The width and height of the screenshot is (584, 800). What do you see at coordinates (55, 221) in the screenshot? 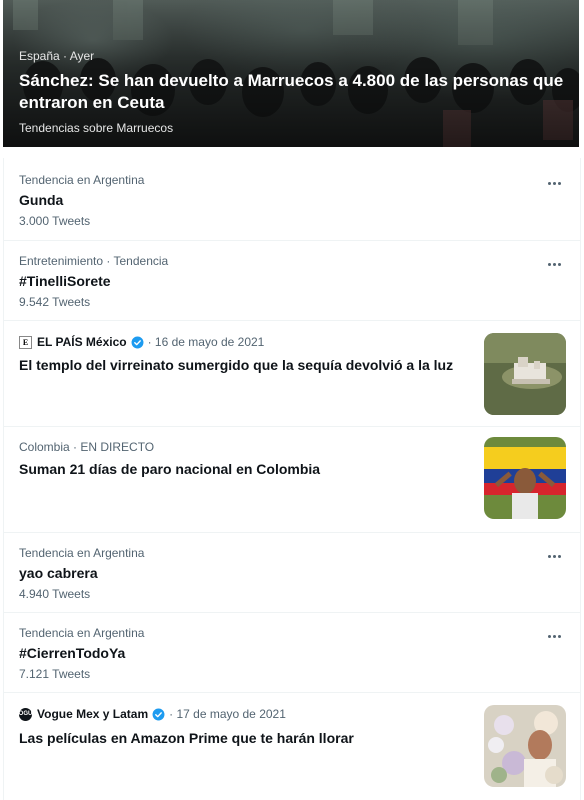
I see `trend-count: 3.000 Tweets` at bounding box center [55, 221].